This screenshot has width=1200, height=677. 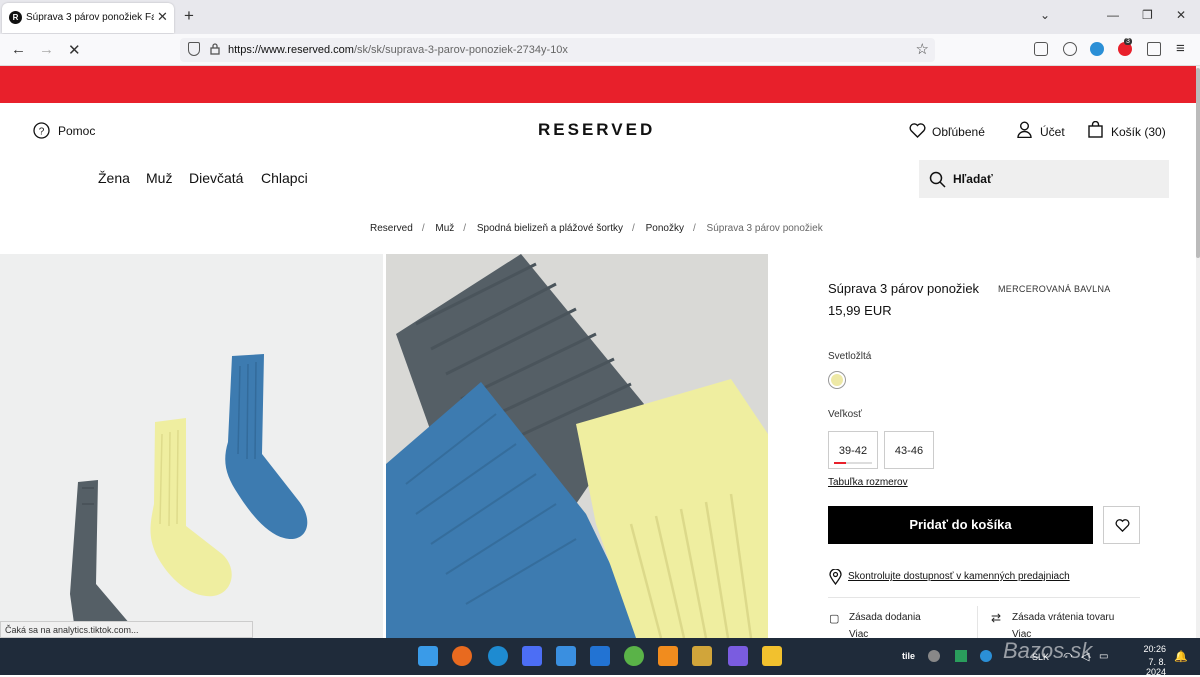 What do you see at coordinates (958, 132) in the screenshot?
I see `favorites-link: Obľúbené` at bounding box center [958, 132].